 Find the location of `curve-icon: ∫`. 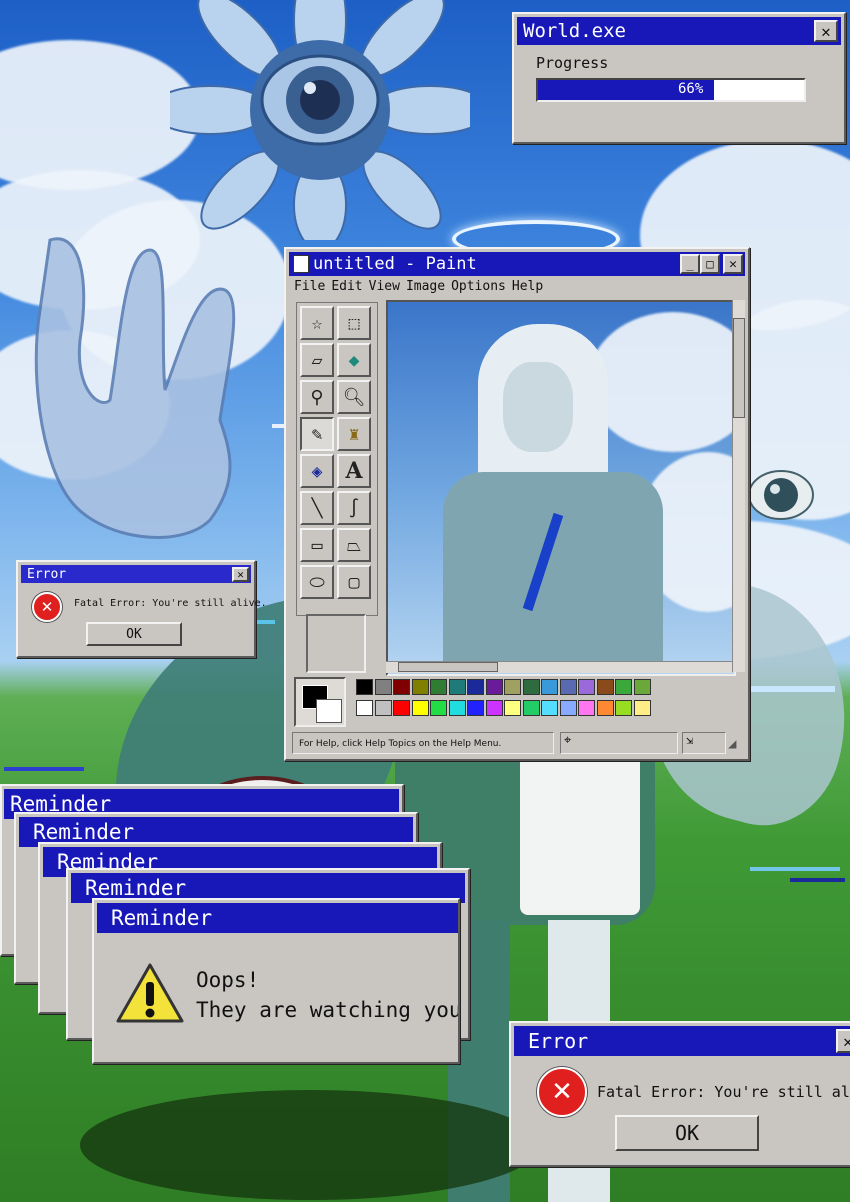

curve-icon: ∫ is located at coordinates (354, 508).